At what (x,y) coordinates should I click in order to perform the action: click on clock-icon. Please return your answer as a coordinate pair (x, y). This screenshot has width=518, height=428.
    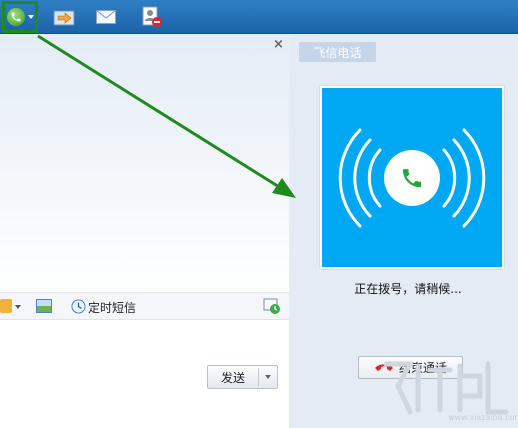
    Looking at the image, I should click on (78, 306).